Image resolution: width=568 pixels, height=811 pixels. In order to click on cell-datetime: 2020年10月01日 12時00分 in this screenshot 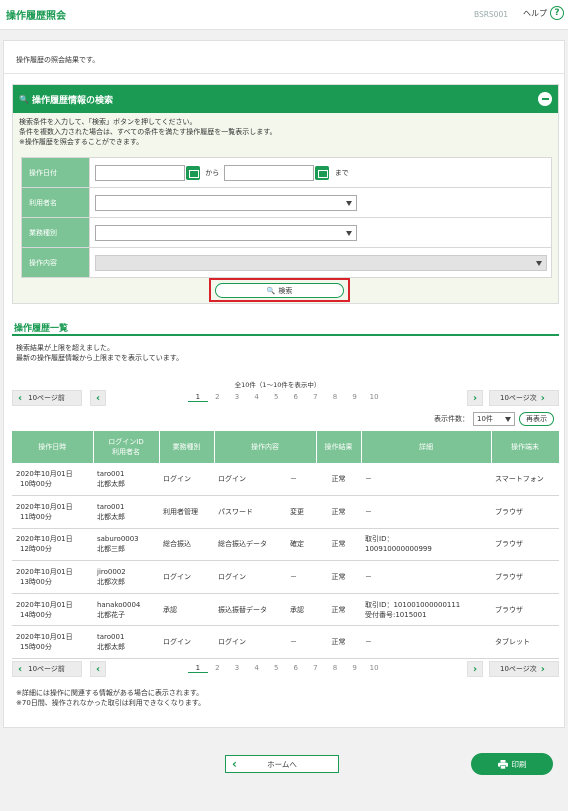, I will do `click(52, 545)`.